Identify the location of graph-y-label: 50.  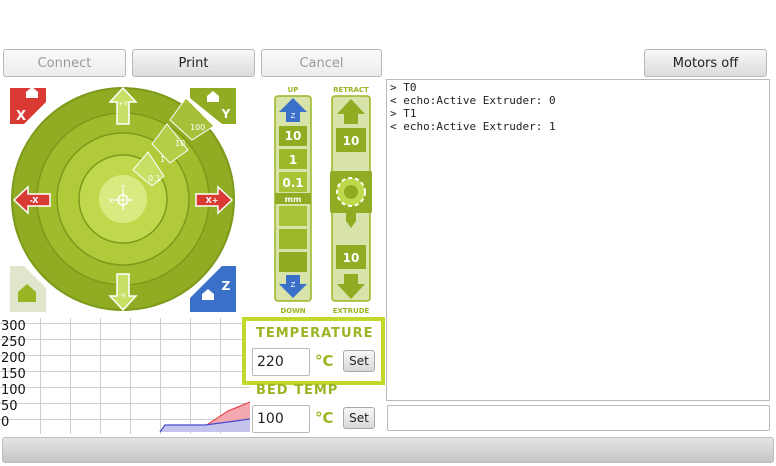
(9, 406).